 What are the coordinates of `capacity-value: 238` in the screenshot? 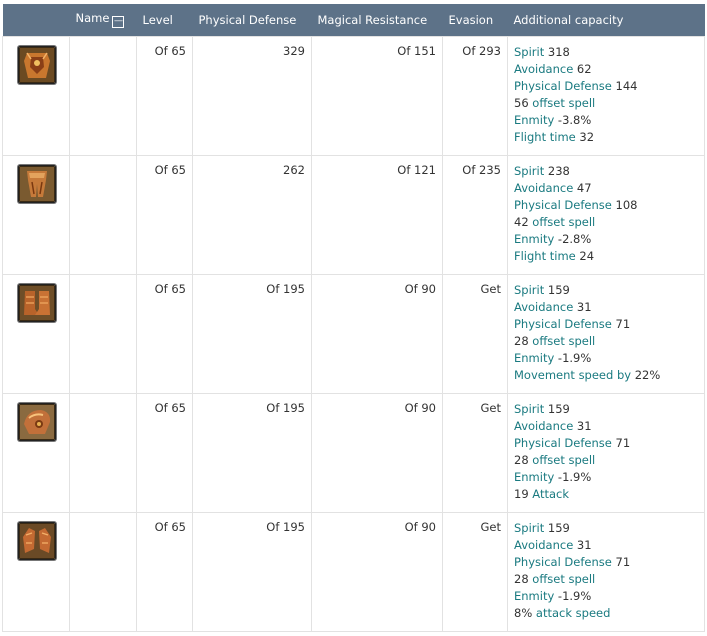 It's located at (557, 170).